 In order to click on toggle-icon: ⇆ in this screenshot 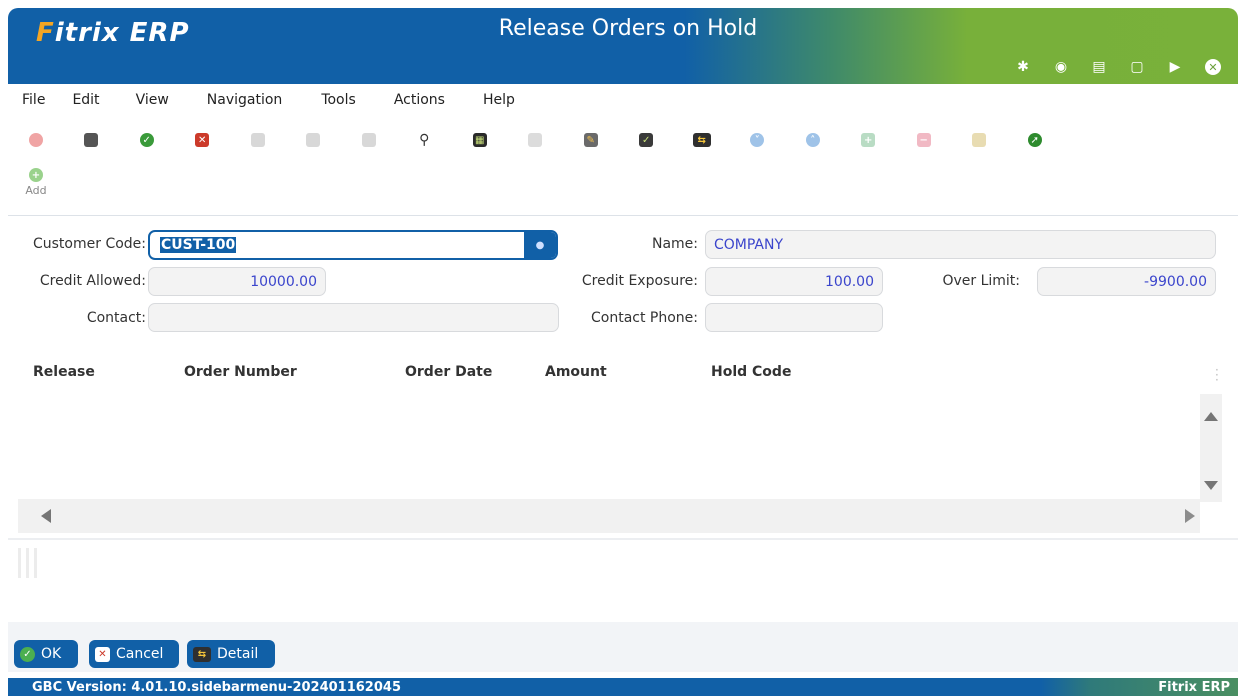, I will do `click(701, 140)`.